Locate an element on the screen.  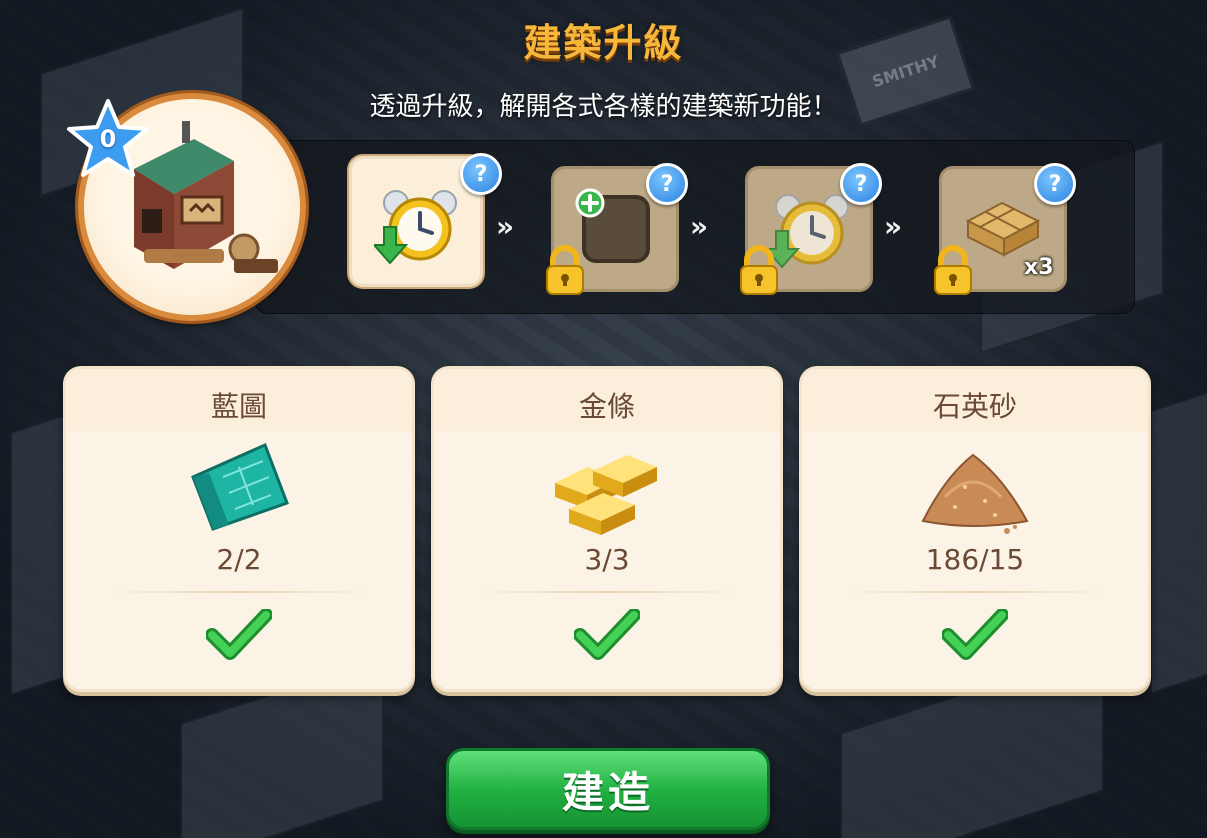
requirement-name: 石英砂 is located at coordinates (974, 406).